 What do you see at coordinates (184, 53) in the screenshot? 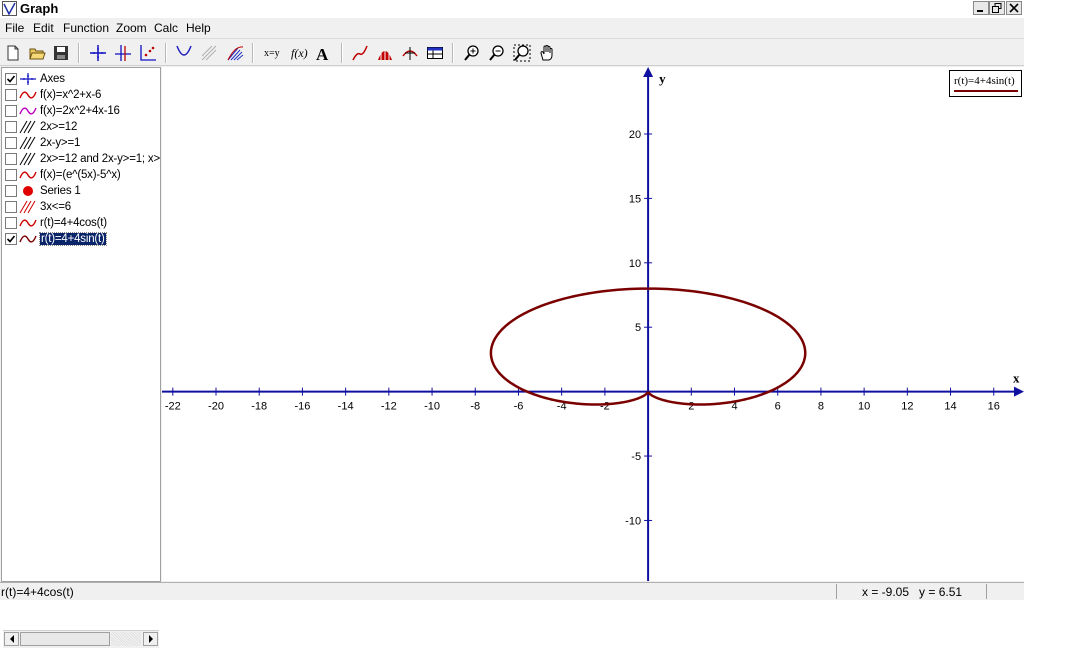
I see `insert-tangent-button` at bounding box center [184, 53].